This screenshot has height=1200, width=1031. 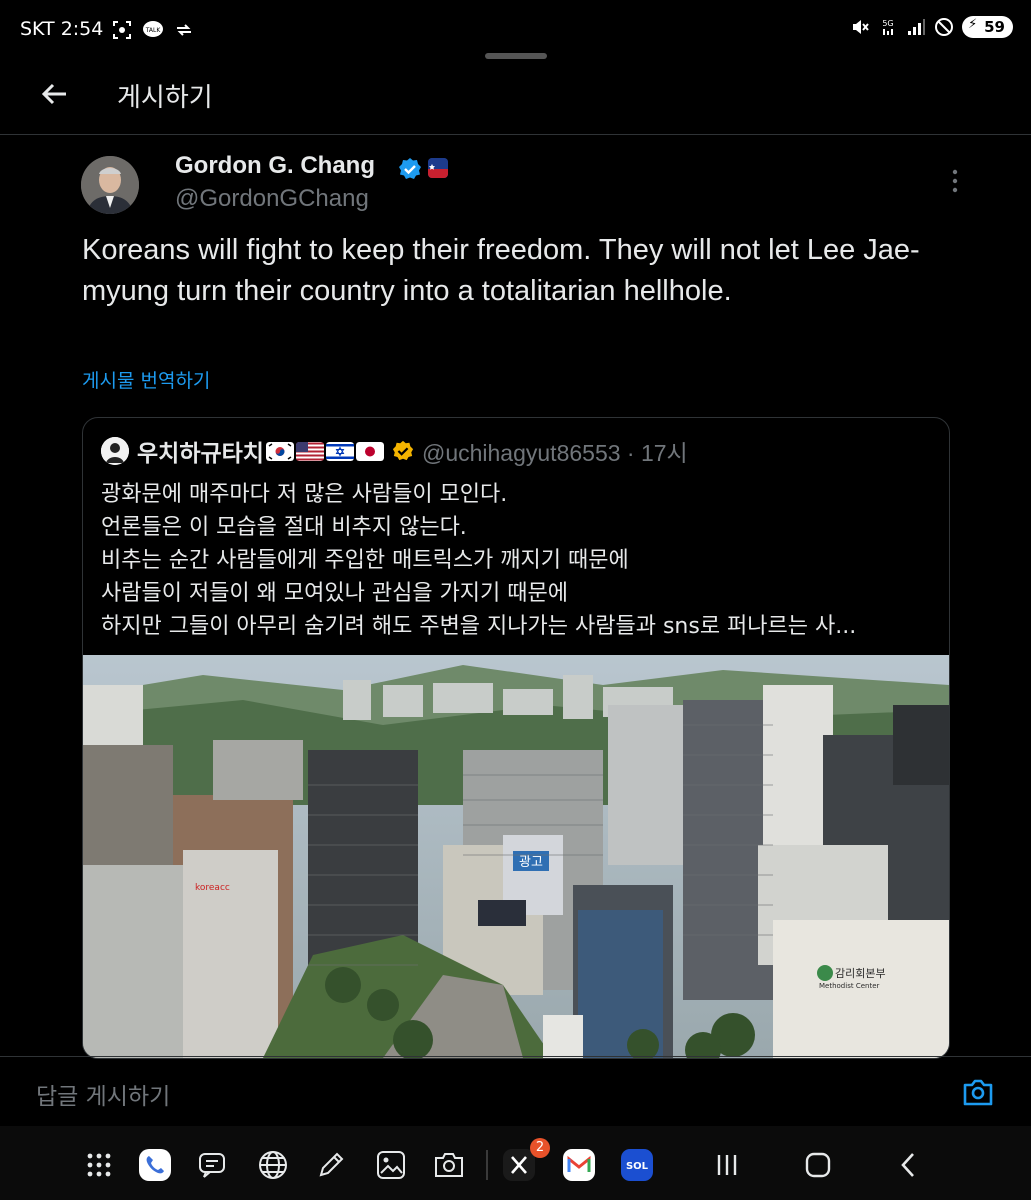 I want to click on dock-separator, so click(x=487, y=1165).